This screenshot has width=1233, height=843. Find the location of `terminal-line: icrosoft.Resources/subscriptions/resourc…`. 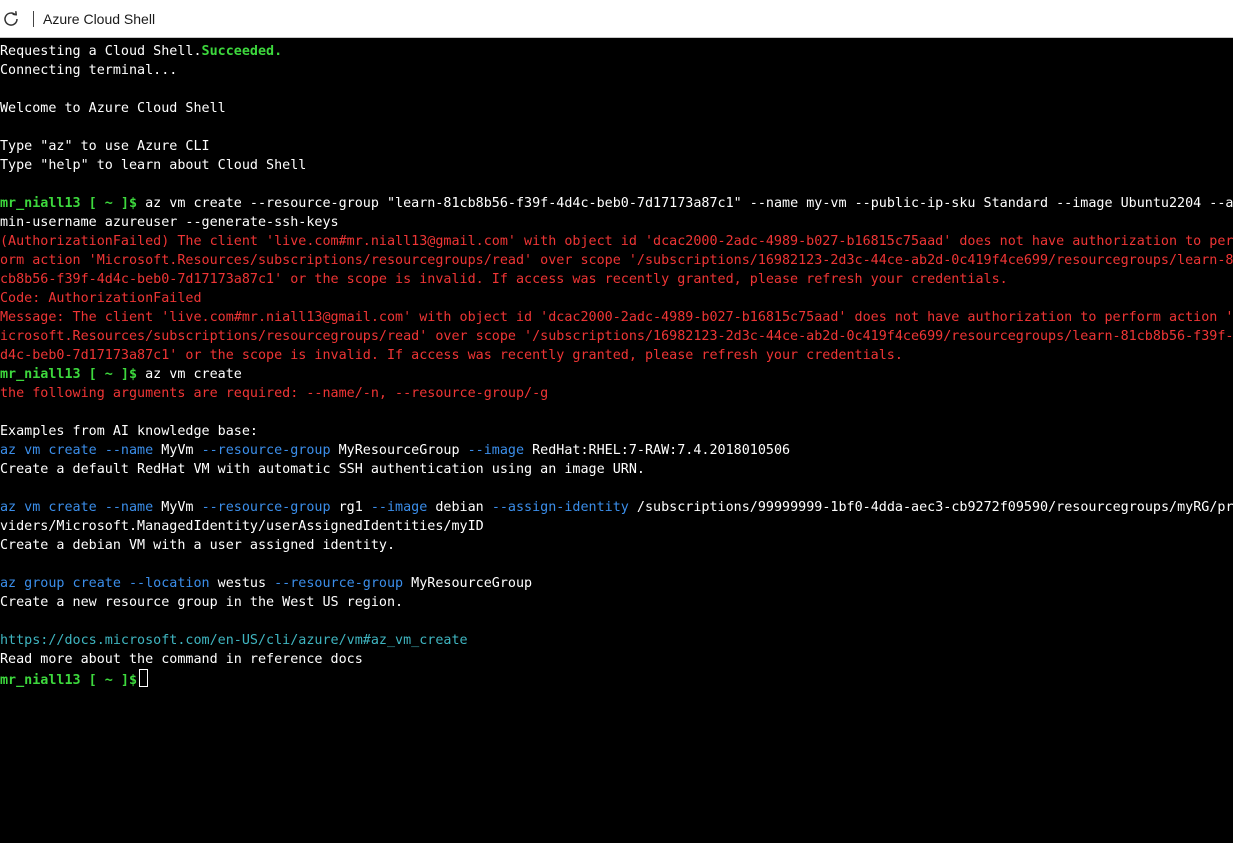

terminal-line: icrosoft.Resources/subscriptions/resourc… is located at coordinates (616, 336).